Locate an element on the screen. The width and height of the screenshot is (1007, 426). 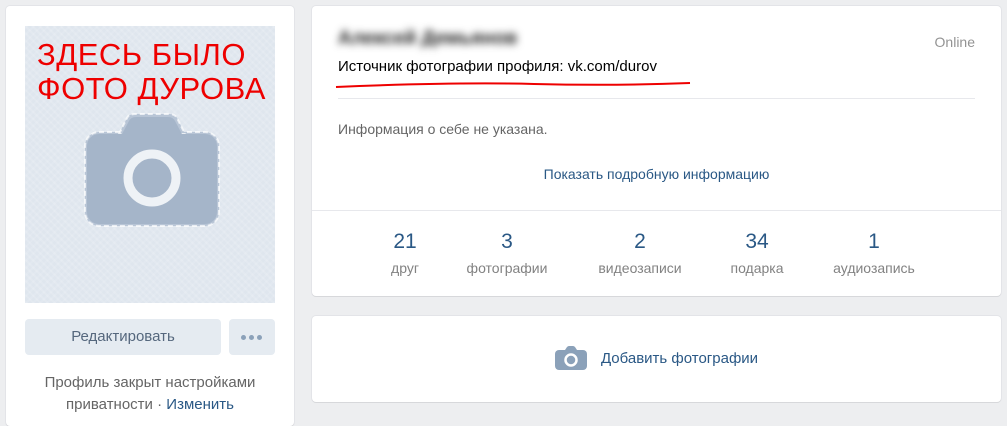
overlay-annotation-text: ЗДЕСЬ БЫЛО ФОТО ДУРОВА is located at coordinates (151, 71).